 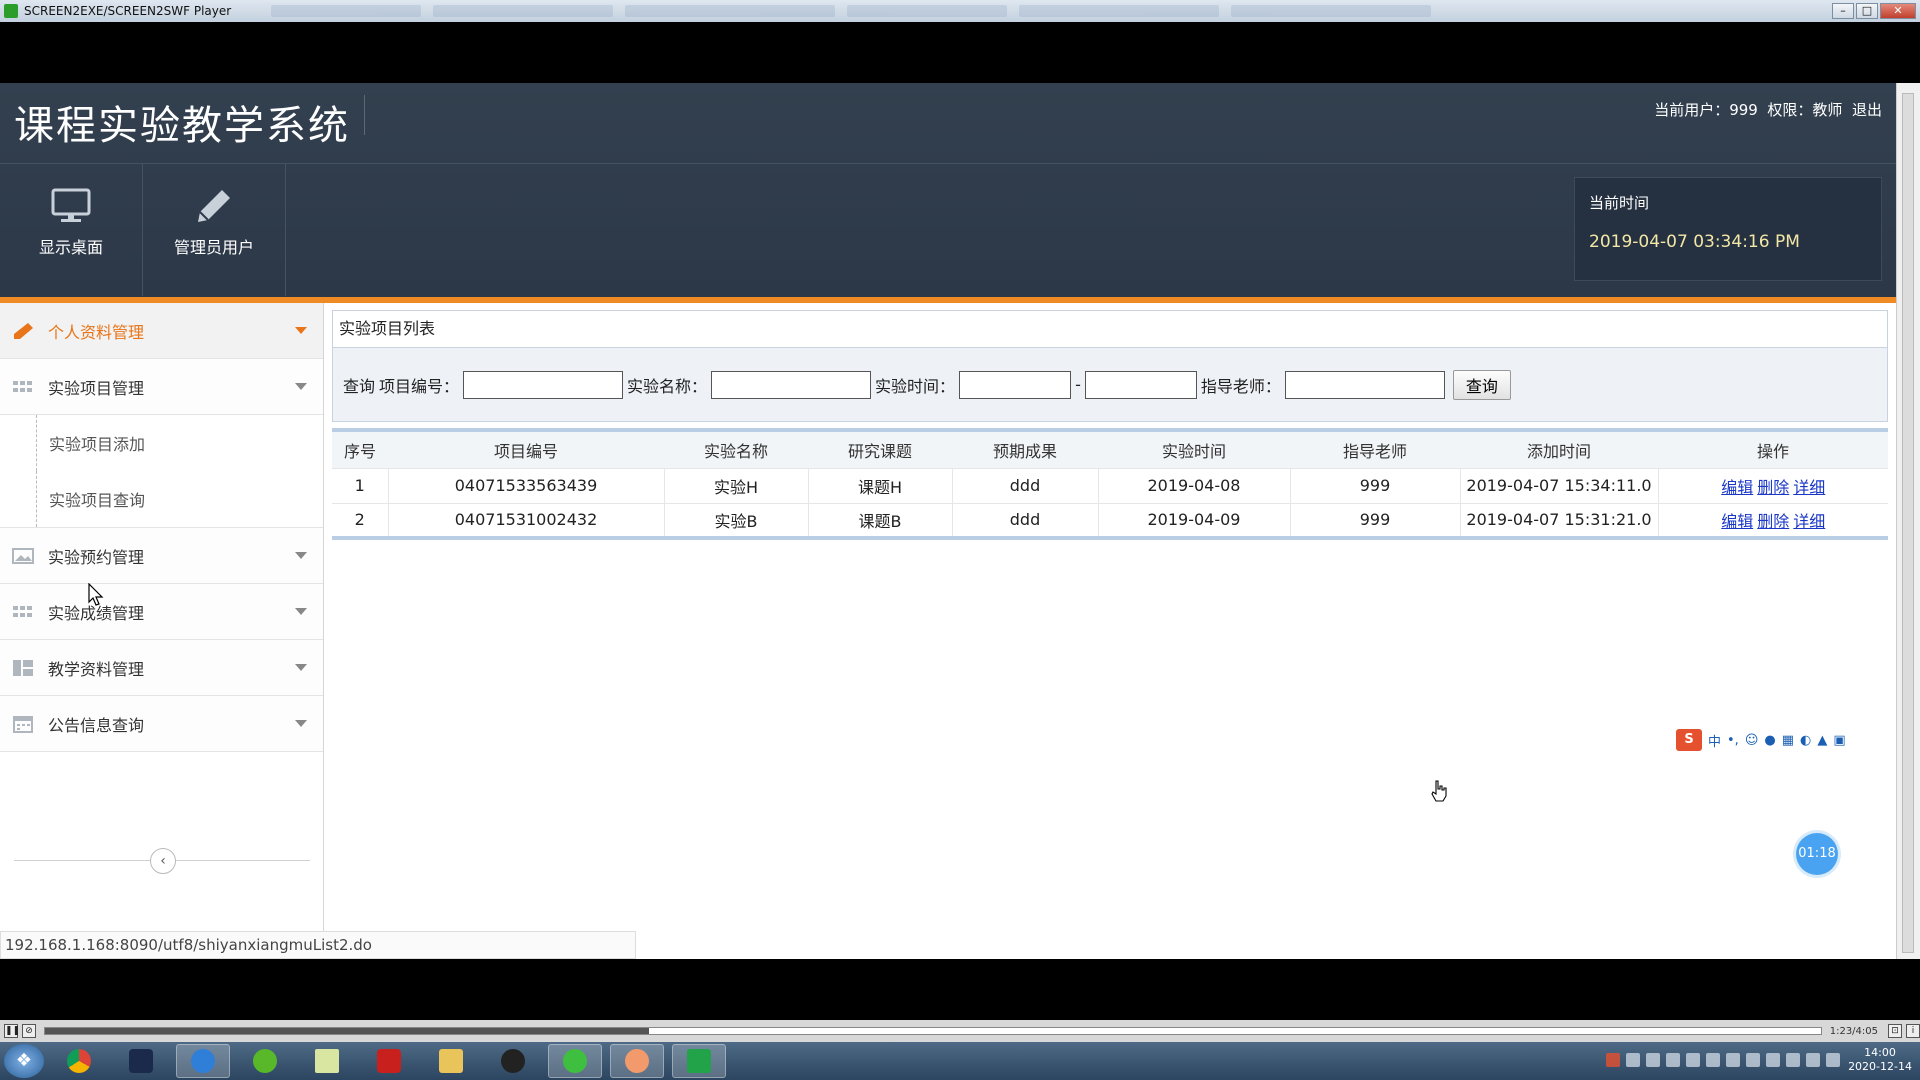 What do you see at coordinates (1559, 485) in the screenshot?
I see `cell-added: 2019-04-07 15:34:11.0` at bounding box center [1559, 485].